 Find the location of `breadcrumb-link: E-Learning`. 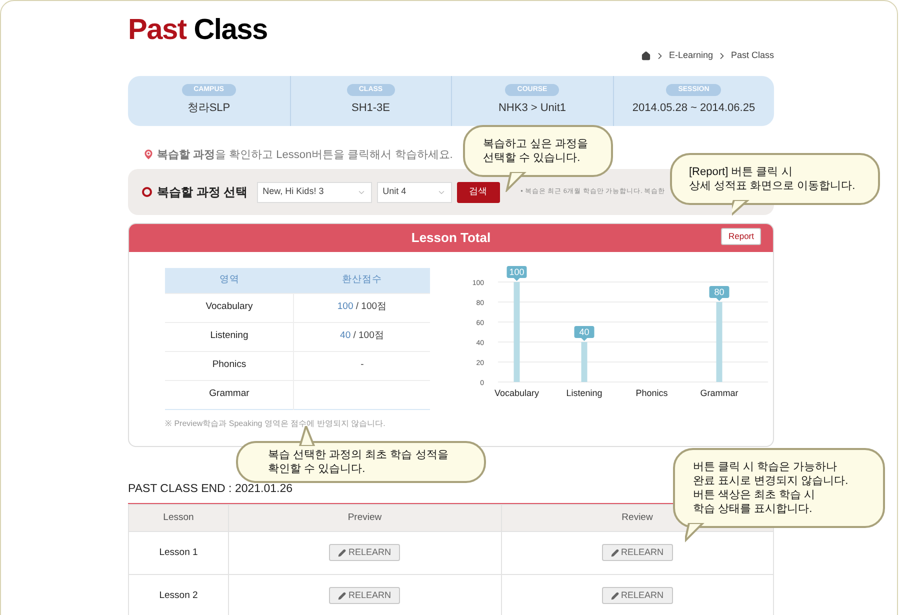

breadcrumb-link: E-Learning is located at coordinates (690, 55).